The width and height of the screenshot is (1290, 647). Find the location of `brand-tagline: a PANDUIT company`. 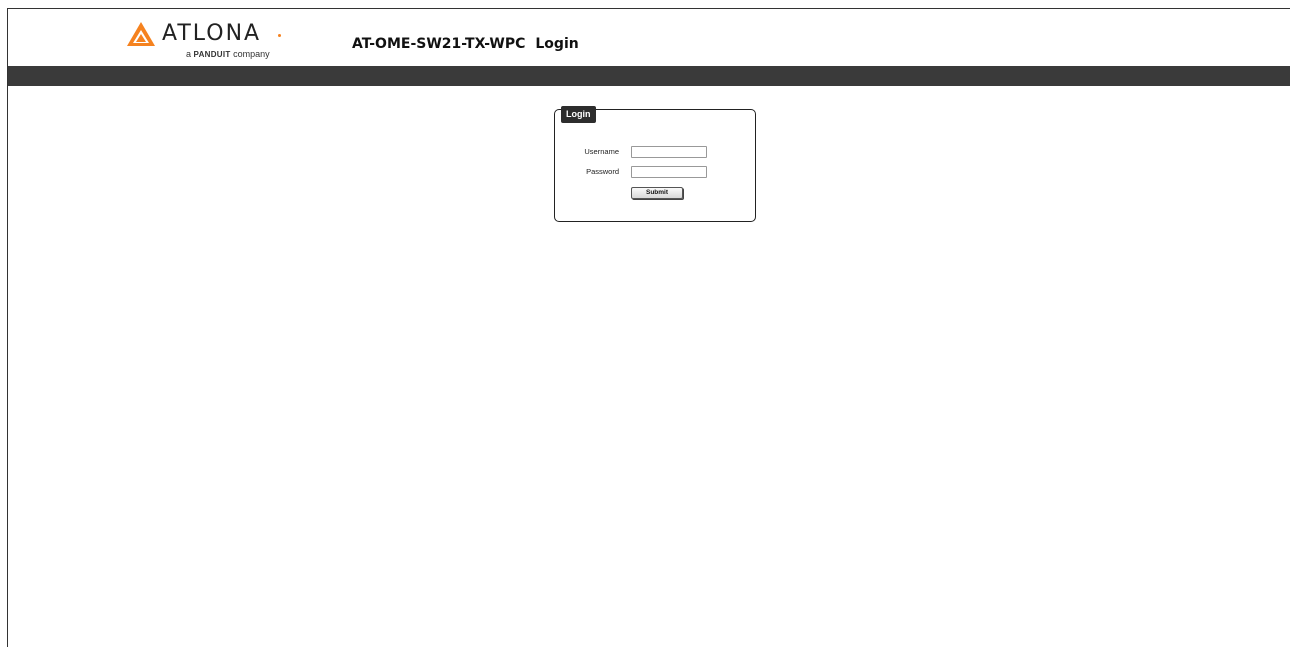

brand-tagline: a PANDUIT company is located at coordinates (228, 54).